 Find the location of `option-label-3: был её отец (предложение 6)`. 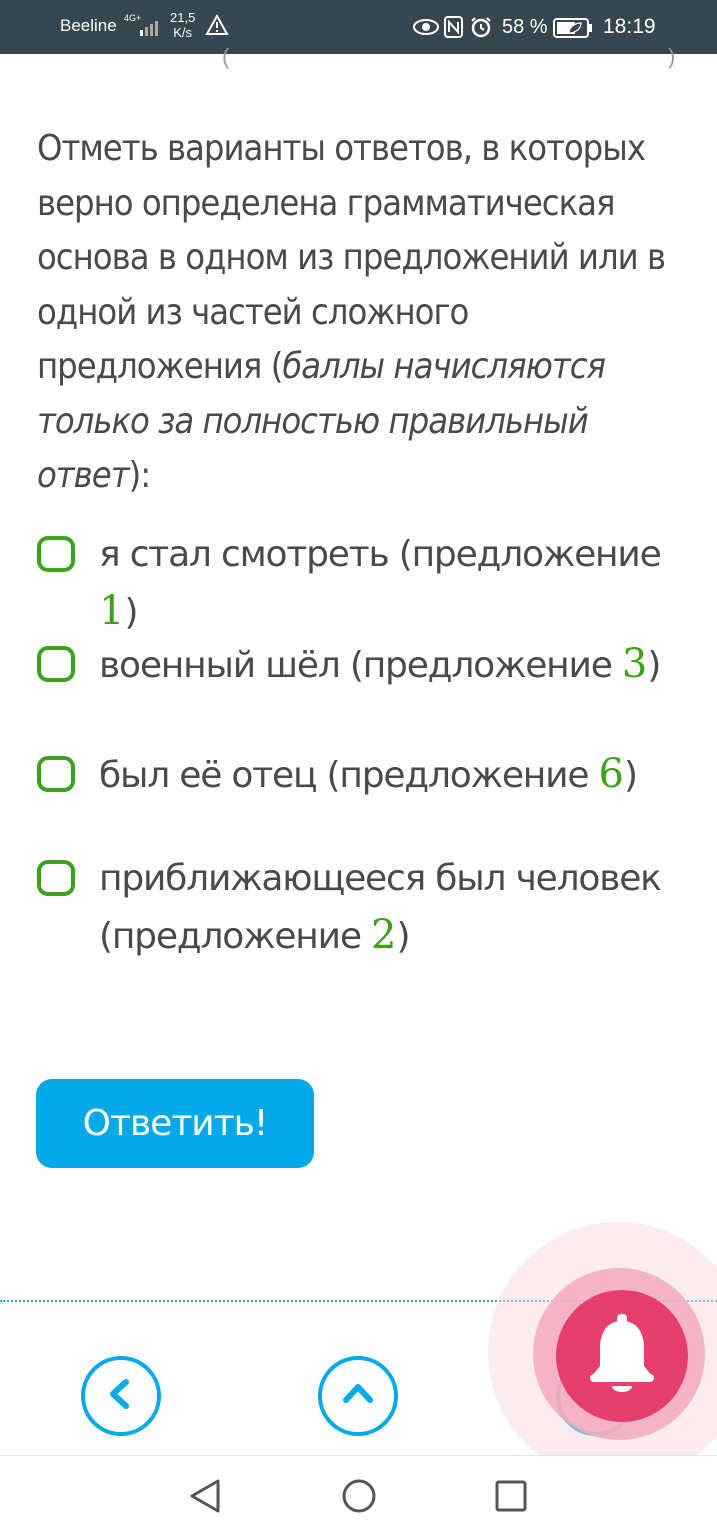

option-label-3: был её отец (предложение 6) is located at coordinates (389, 775).